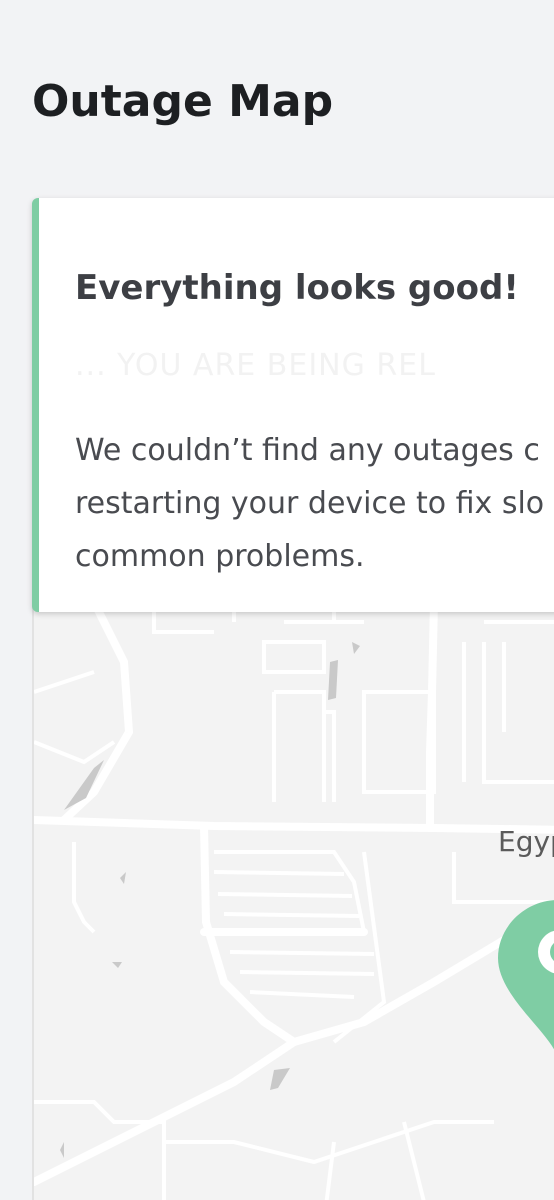  Describe the element at coordinates (183, 101) in the screenshot. I see `page-title: Outage Map` at that location.